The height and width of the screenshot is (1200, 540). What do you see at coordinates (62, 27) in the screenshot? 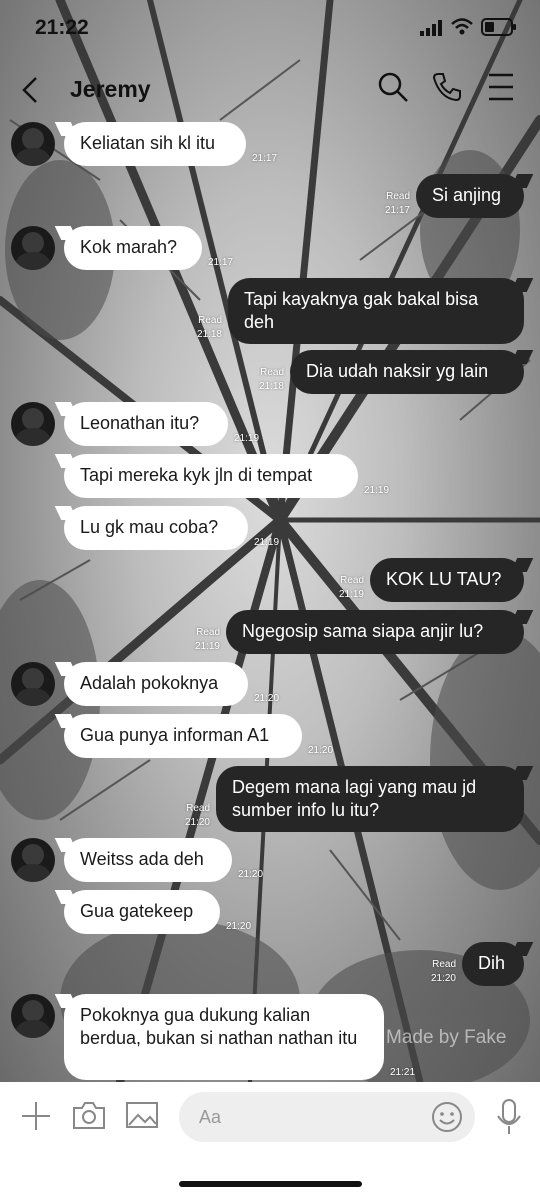
I see `status-time: 21:22` at bounding box center [62, 27].